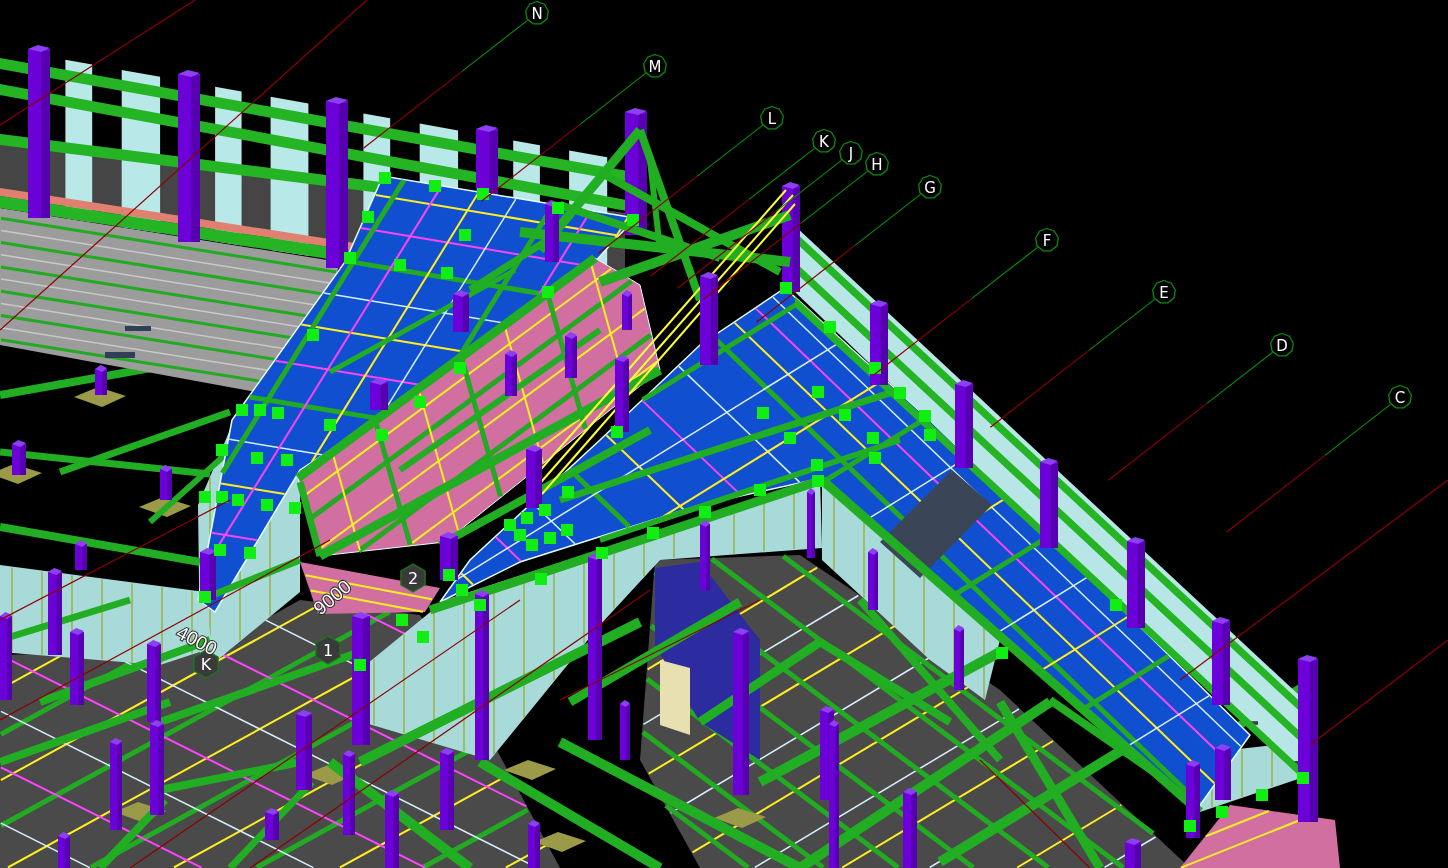 The height and width of the screenshot is (868, 1448). What do you see at coordinates (1047, 239) in the screenshot?
I see `grid-bubble: F` at bounding box center [1047, 239].